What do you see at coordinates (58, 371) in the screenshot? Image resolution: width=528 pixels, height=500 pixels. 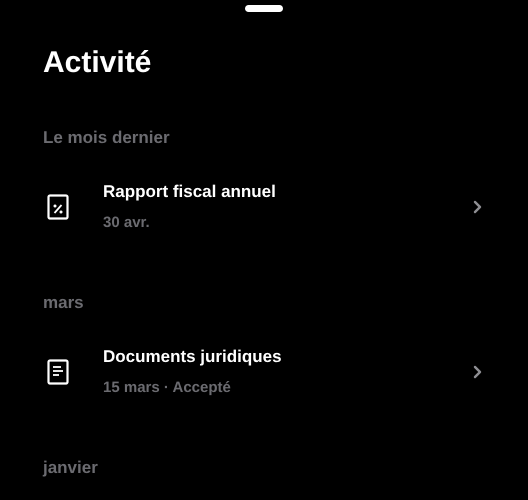 I see `document-icon` at bounding box center [58, 371].